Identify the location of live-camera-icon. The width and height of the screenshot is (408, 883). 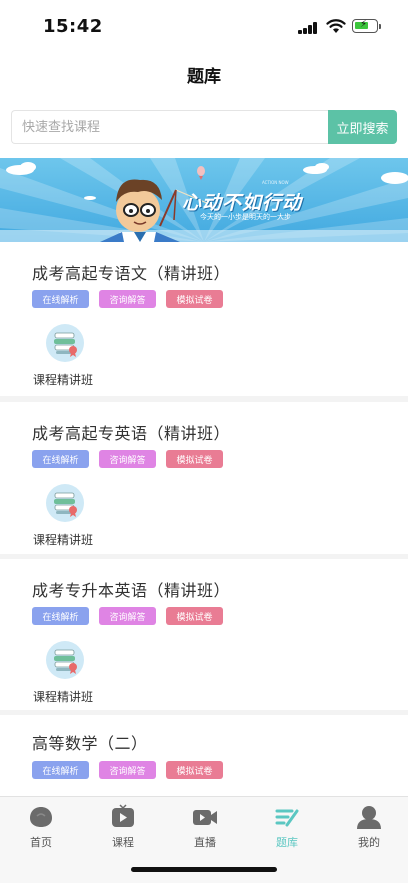
(205, 817).